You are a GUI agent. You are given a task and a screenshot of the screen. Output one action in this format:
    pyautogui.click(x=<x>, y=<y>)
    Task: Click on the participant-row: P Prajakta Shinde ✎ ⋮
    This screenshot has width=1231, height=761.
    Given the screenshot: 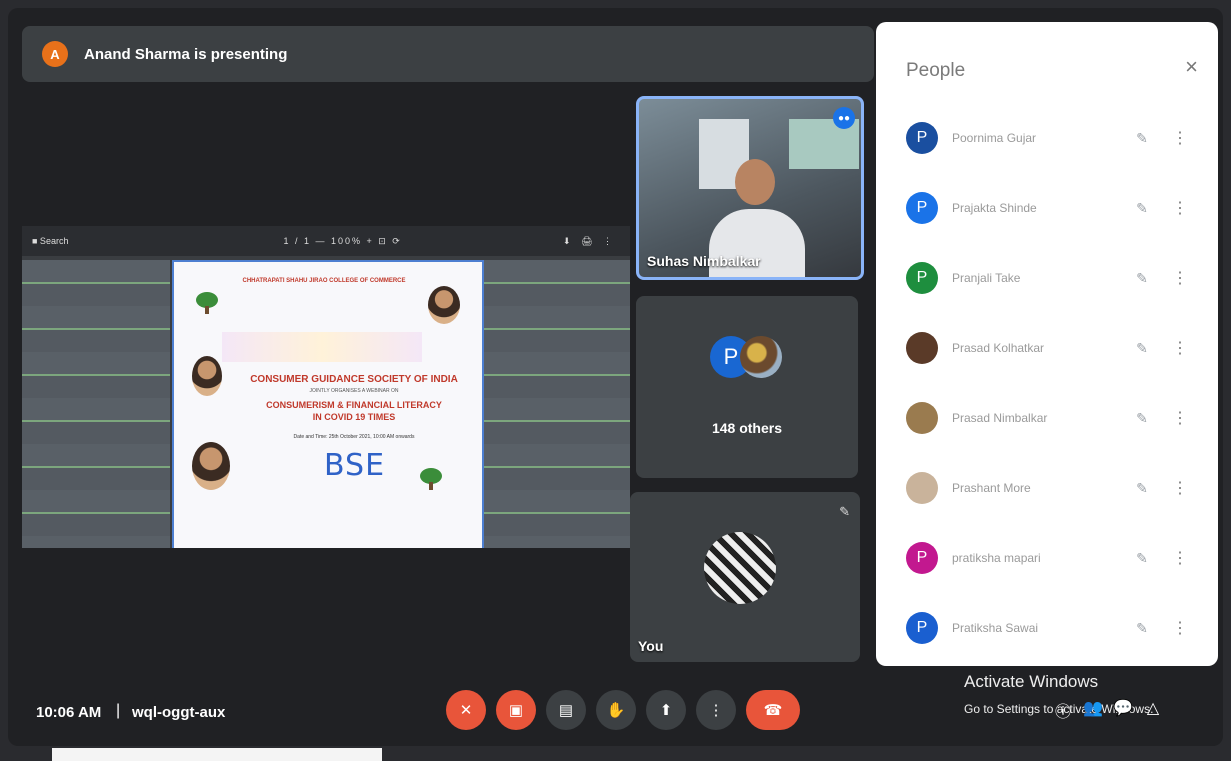 What is the action you would take?
    pyautogui.click(x=1051, y=208)
    